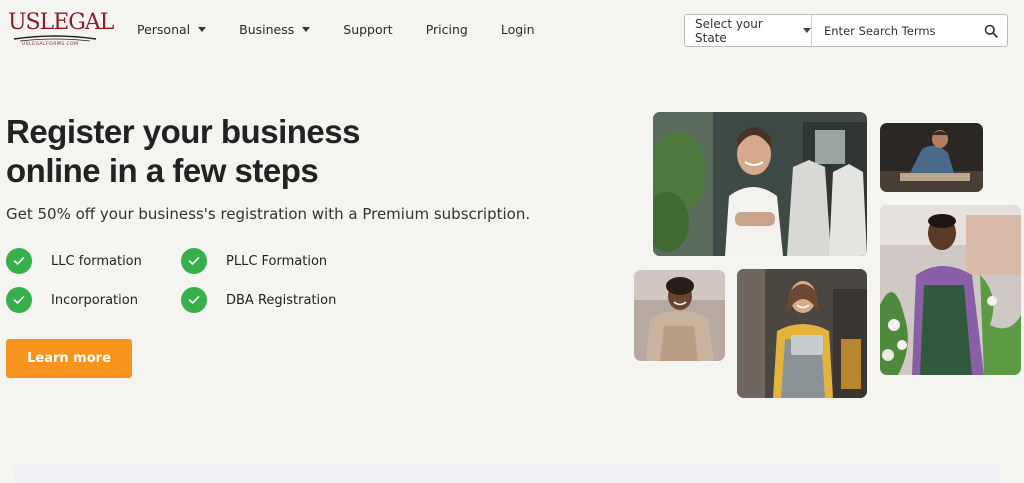  I want to click on nav-label: Personal, so click(164, 29).